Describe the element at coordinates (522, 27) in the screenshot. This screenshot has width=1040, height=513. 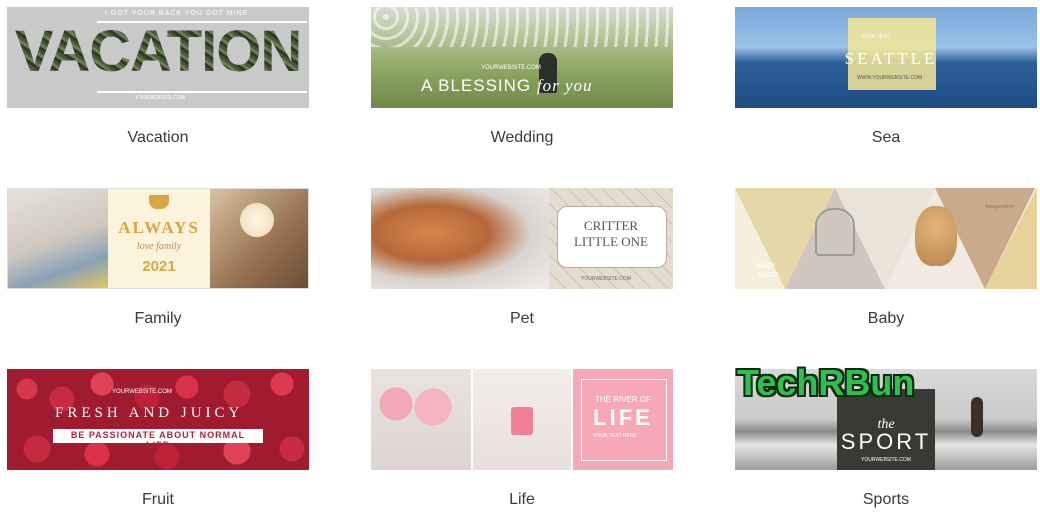
I see `lace-decoration` at that location.